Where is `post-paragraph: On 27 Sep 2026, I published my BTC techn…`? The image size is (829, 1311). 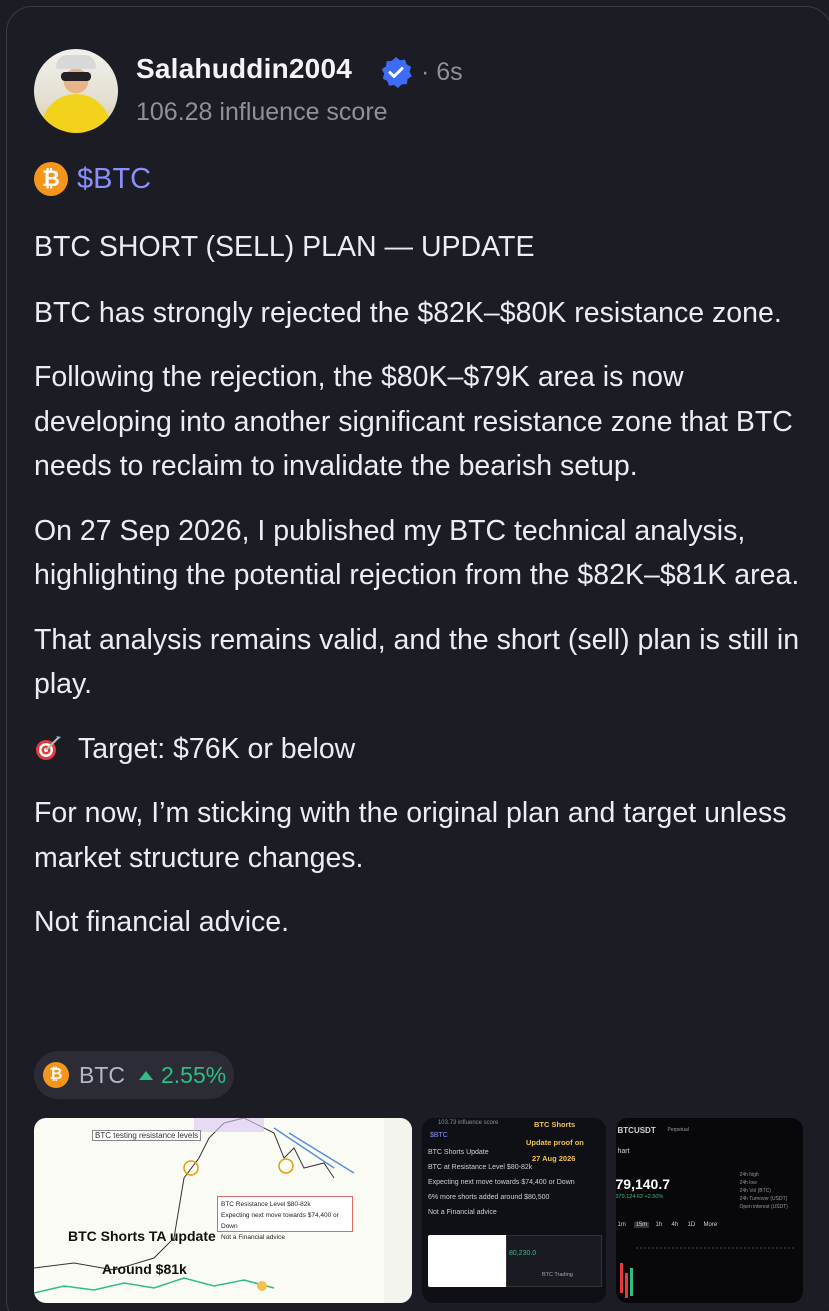 post-paragraph: On 27 Sep 2026, I published my BTC techn… is located at coordinates (417, 553).